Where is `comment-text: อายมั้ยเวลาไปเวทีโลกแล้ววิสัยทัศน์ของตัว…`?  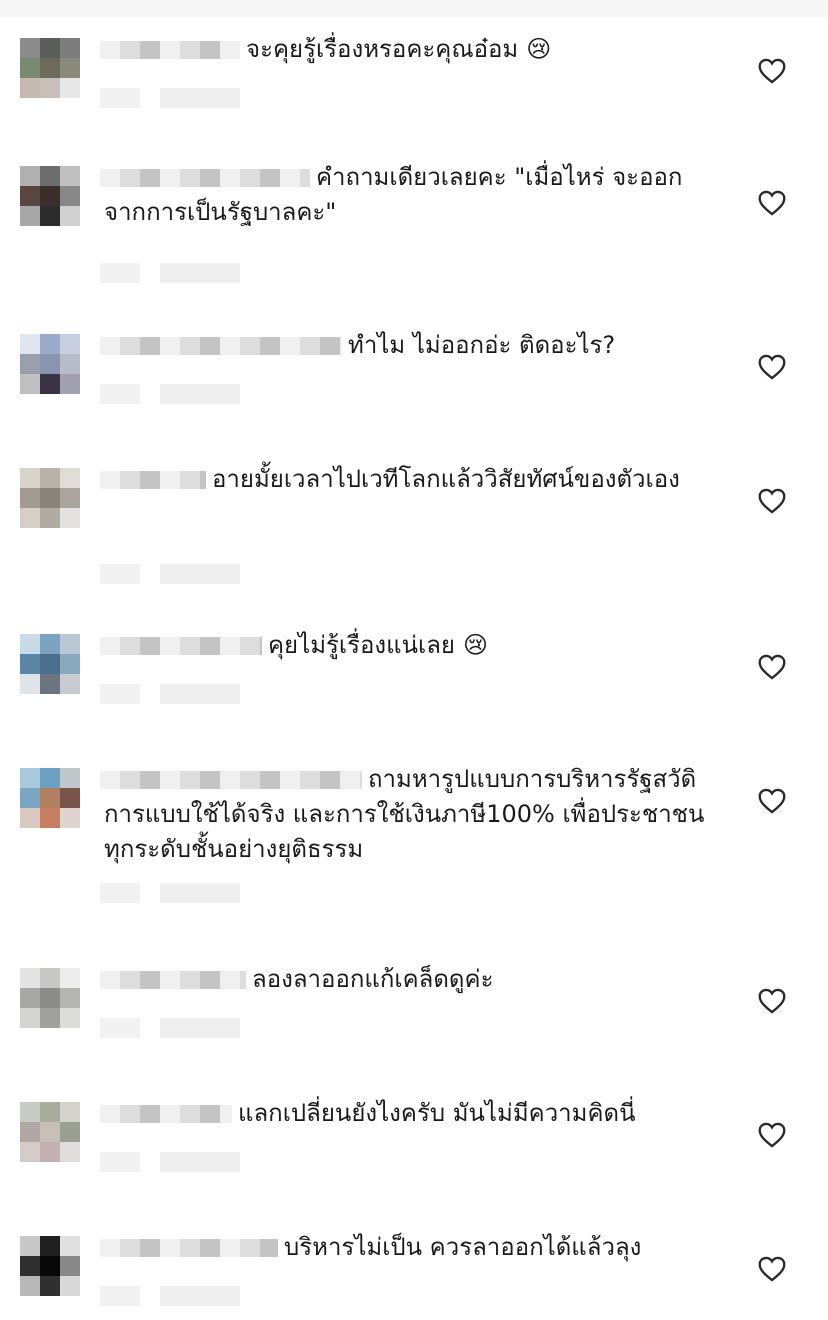 comment-text: อายมั้ยเวลาไปเวทีโลกแล้ววิสัยทัศน์ของตัว… is located at coordinates (419, 479).